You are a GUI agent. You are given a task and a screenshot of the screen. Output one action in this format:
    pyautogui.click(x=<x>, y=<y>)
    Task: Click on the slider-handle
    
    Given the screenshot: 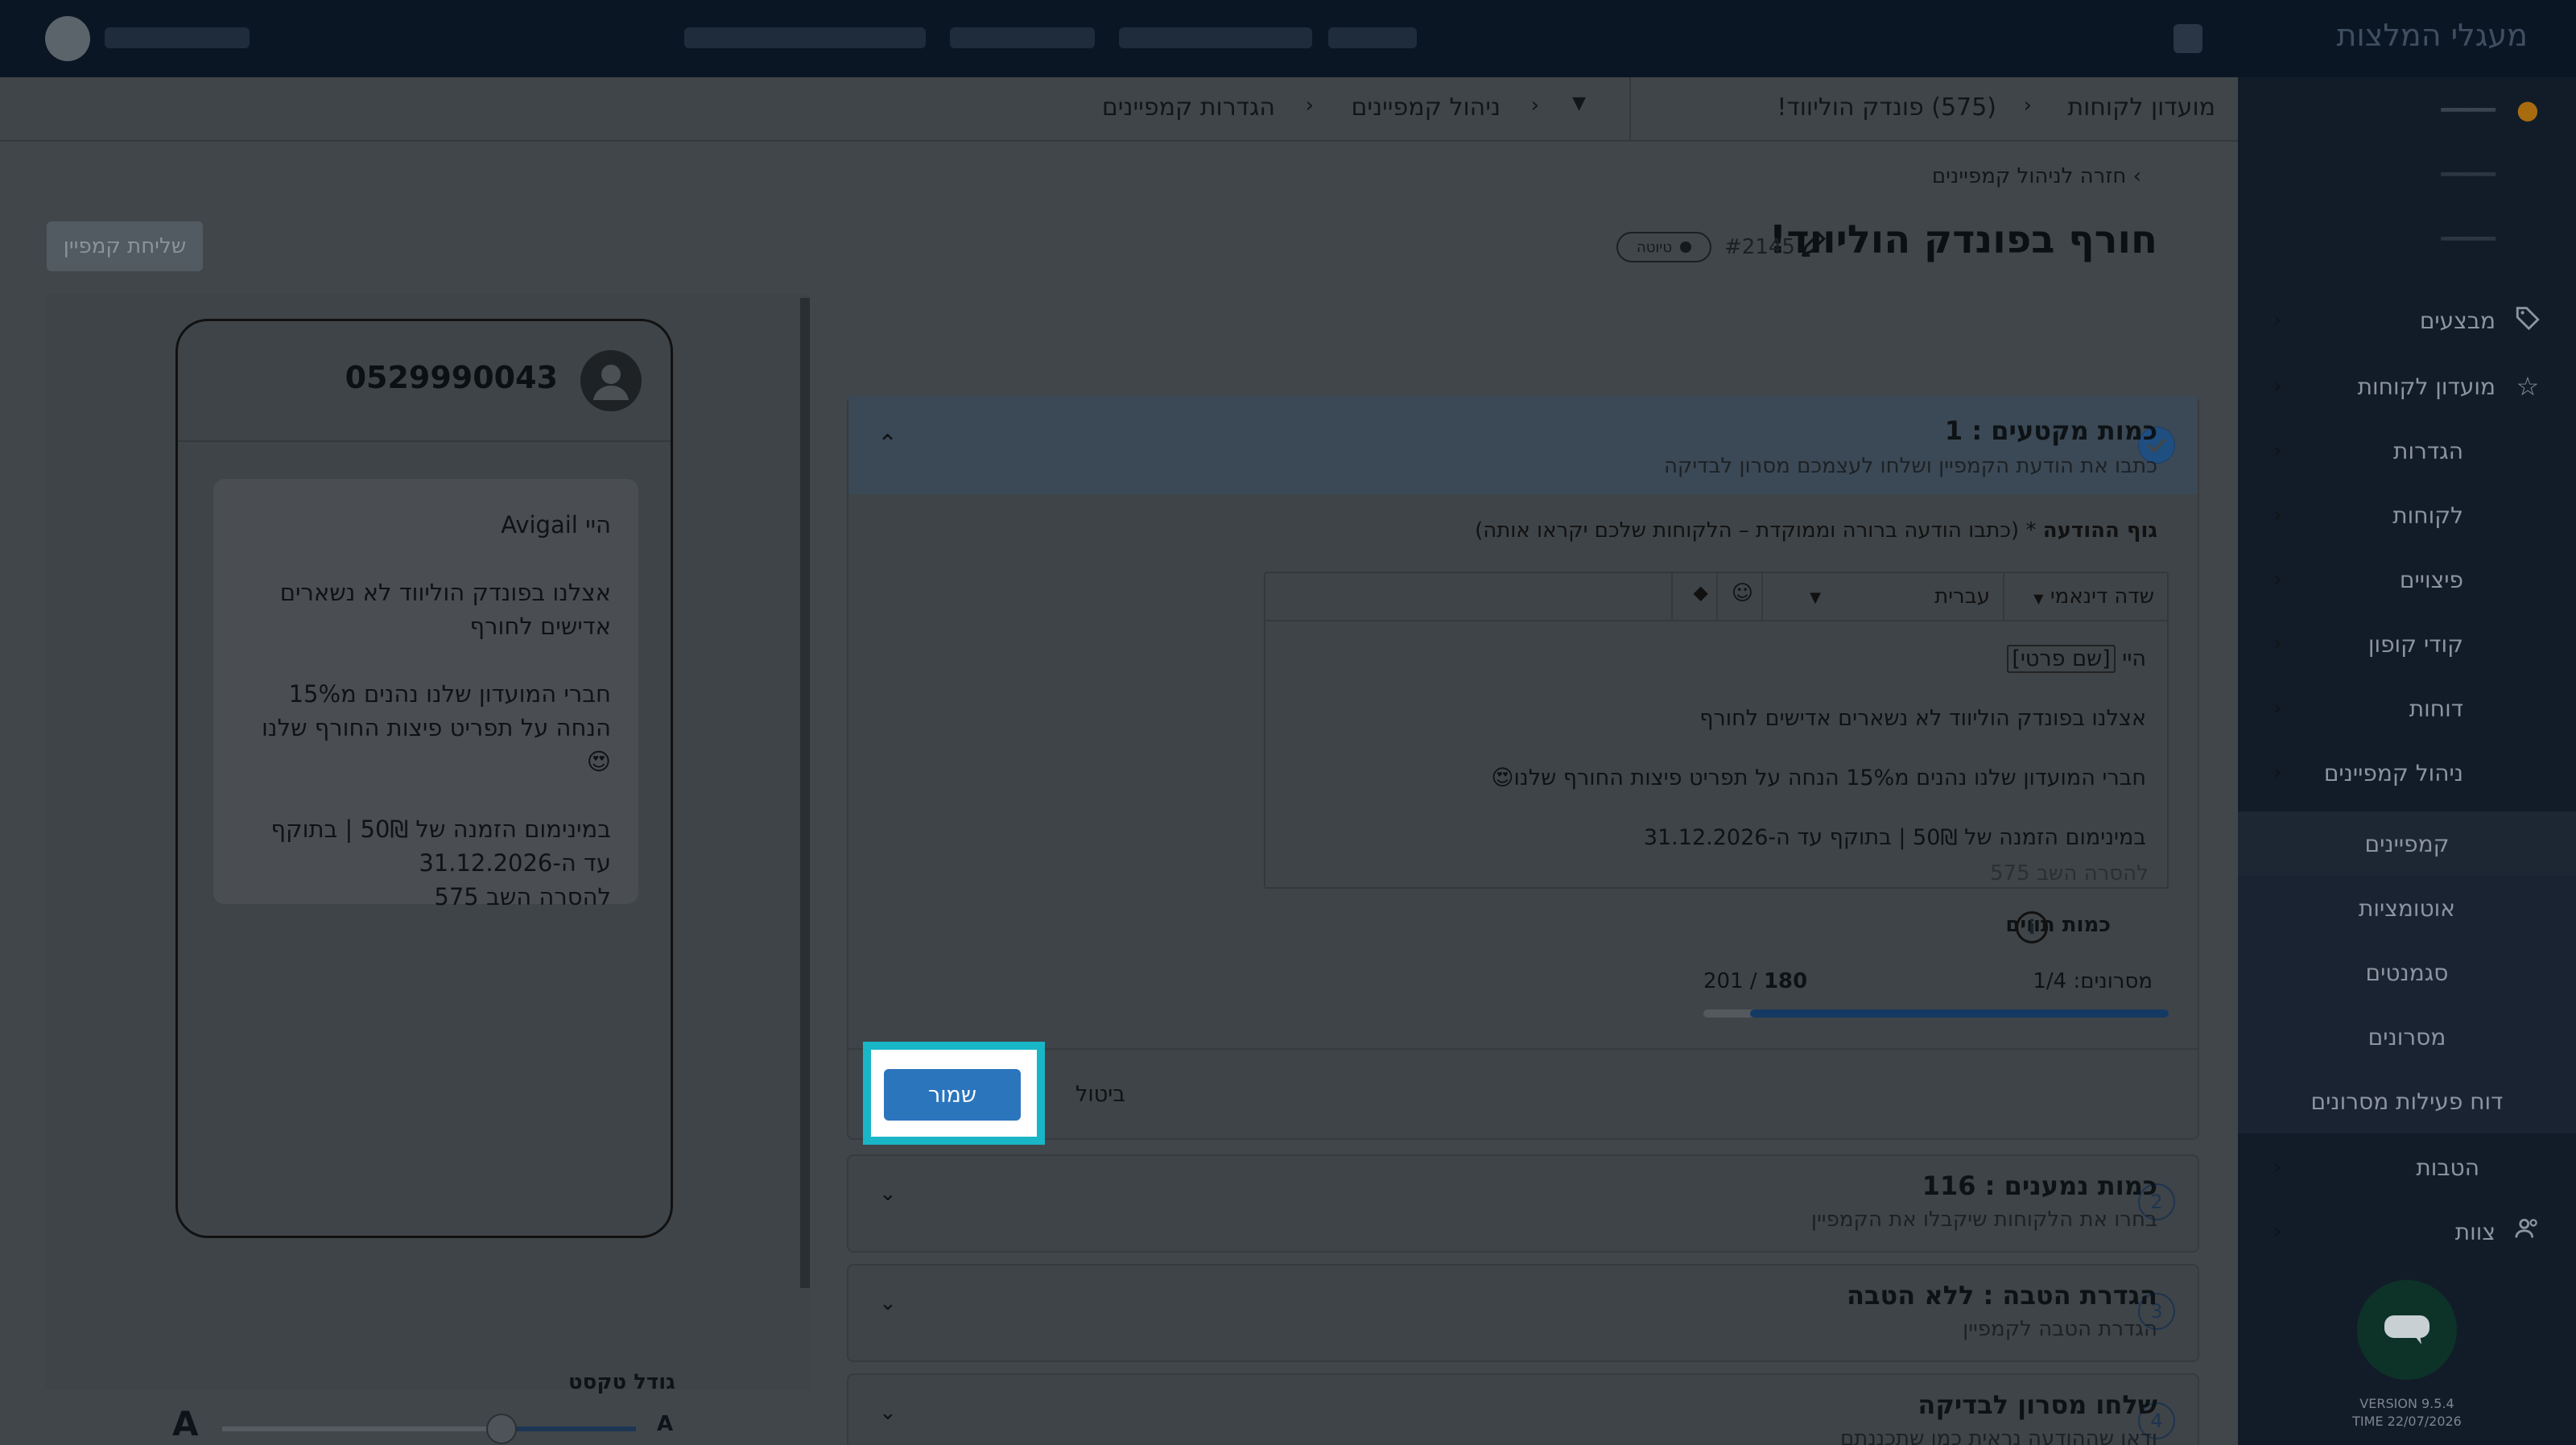 What is the action you would take?
    pyautogui.click(x=501, y=1429)
    